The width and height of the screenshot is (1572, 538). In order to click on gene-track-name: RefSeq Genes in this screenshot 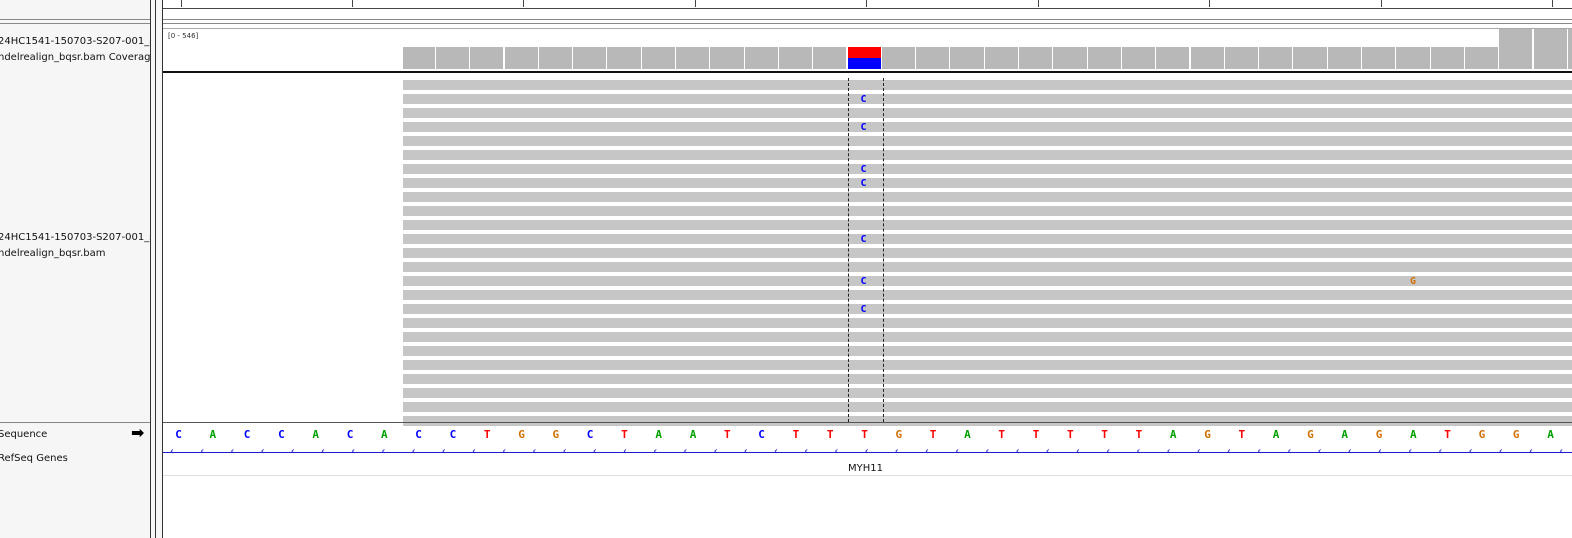, I will do `click(34, 458)`.